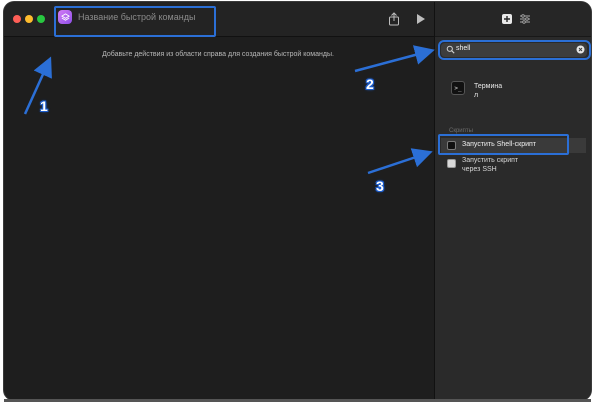  Describe the element at coordinates (458, 88) in the screenshot. I see `terminal-icon: >_` at that location.